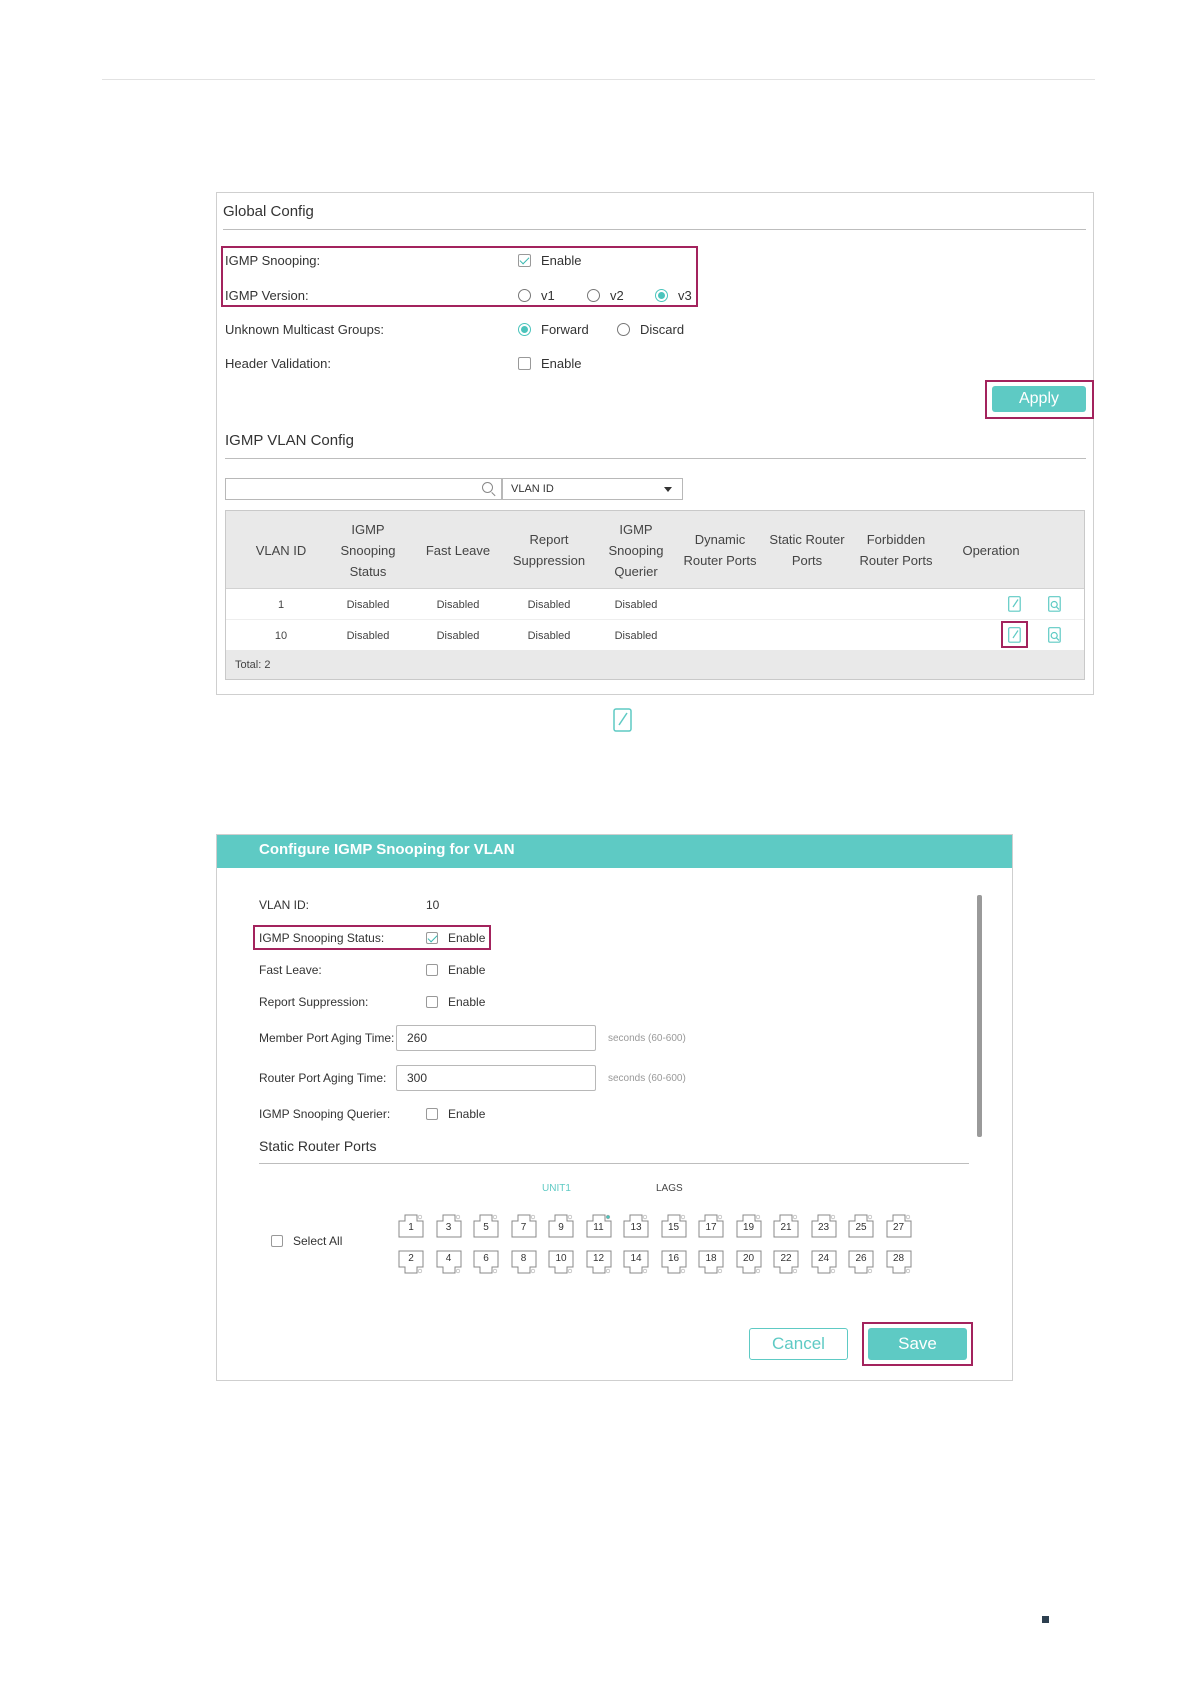  I want to click on page-marker, so click(1045, 1619).